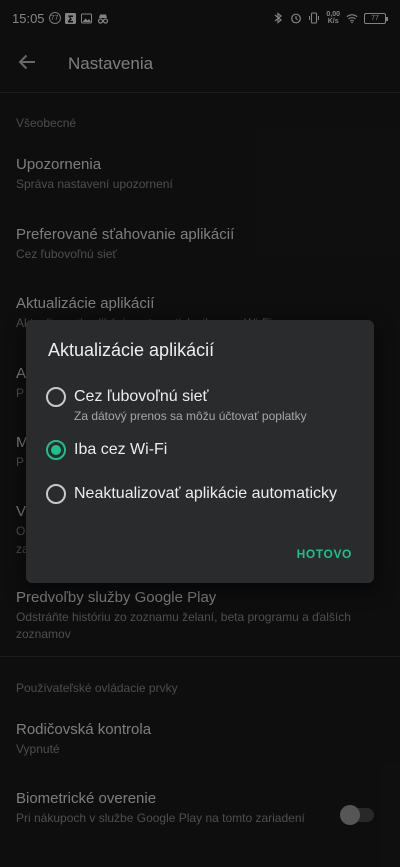  I want to click on dialog-title: Aktualizácie aplikácií, so click(131, 350).